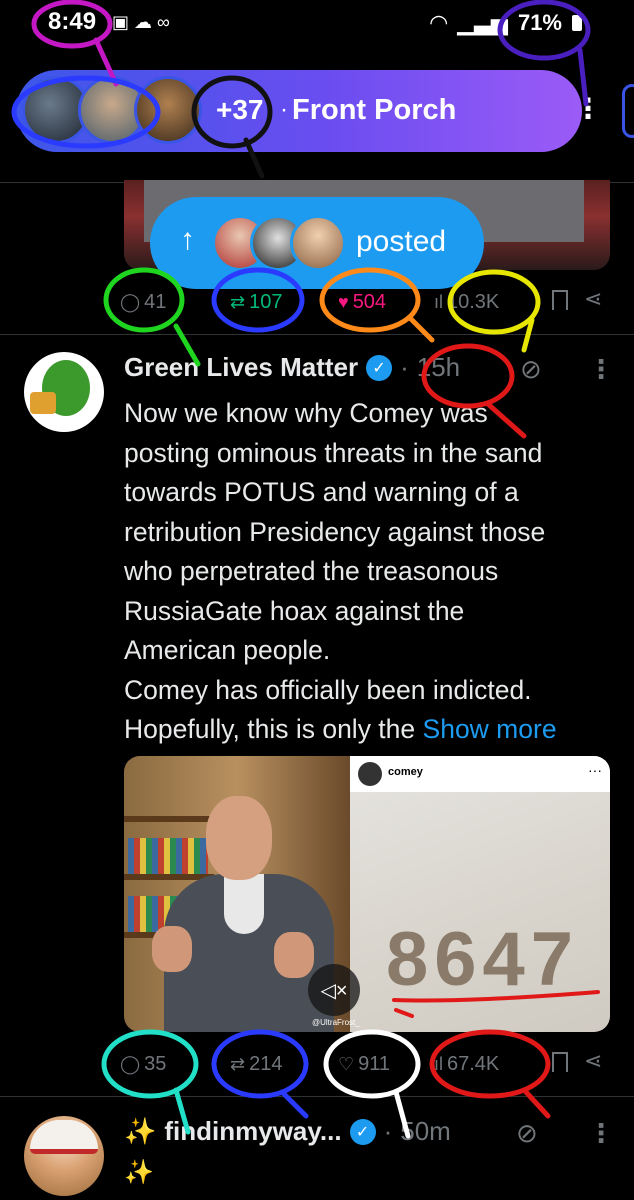  I want to click on signal-icon: ▁▃▅, so click(482, 22).